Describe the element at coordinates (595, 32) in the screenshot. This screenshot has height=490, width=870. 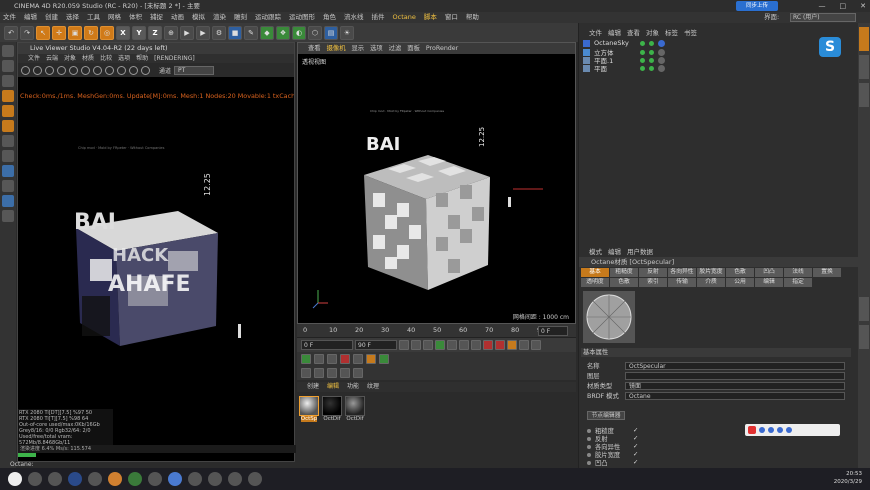
I see `object-menu-item: 文件` at that location.